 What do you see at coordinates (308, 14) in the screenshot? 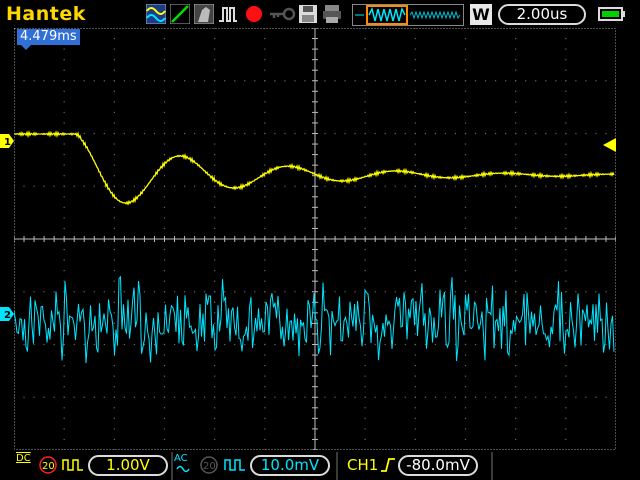
I see `save-disk-icon` at bounding box center [308, 14].